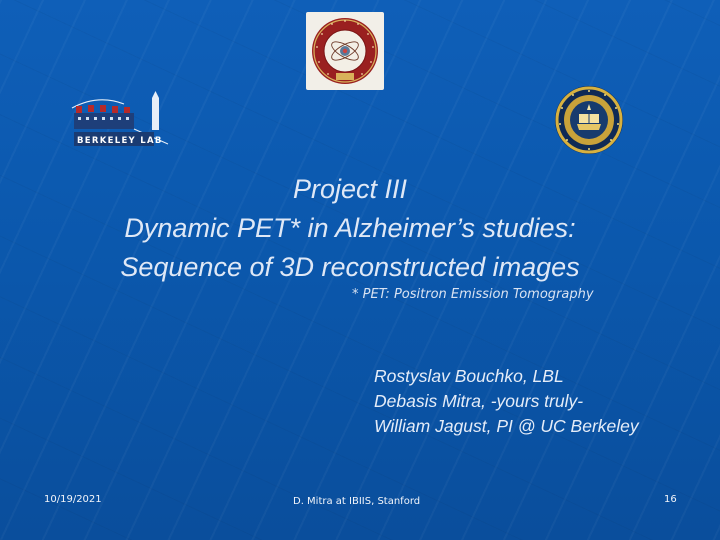 Image resolution: width=720 pixels, height=540 pixels. What do you see at coordinates (350, 228) in the screenshot?
I see `slide-title-line-2: Dynamic PET* in Alzheimer’s studies:` at bounding box center [350, 228].